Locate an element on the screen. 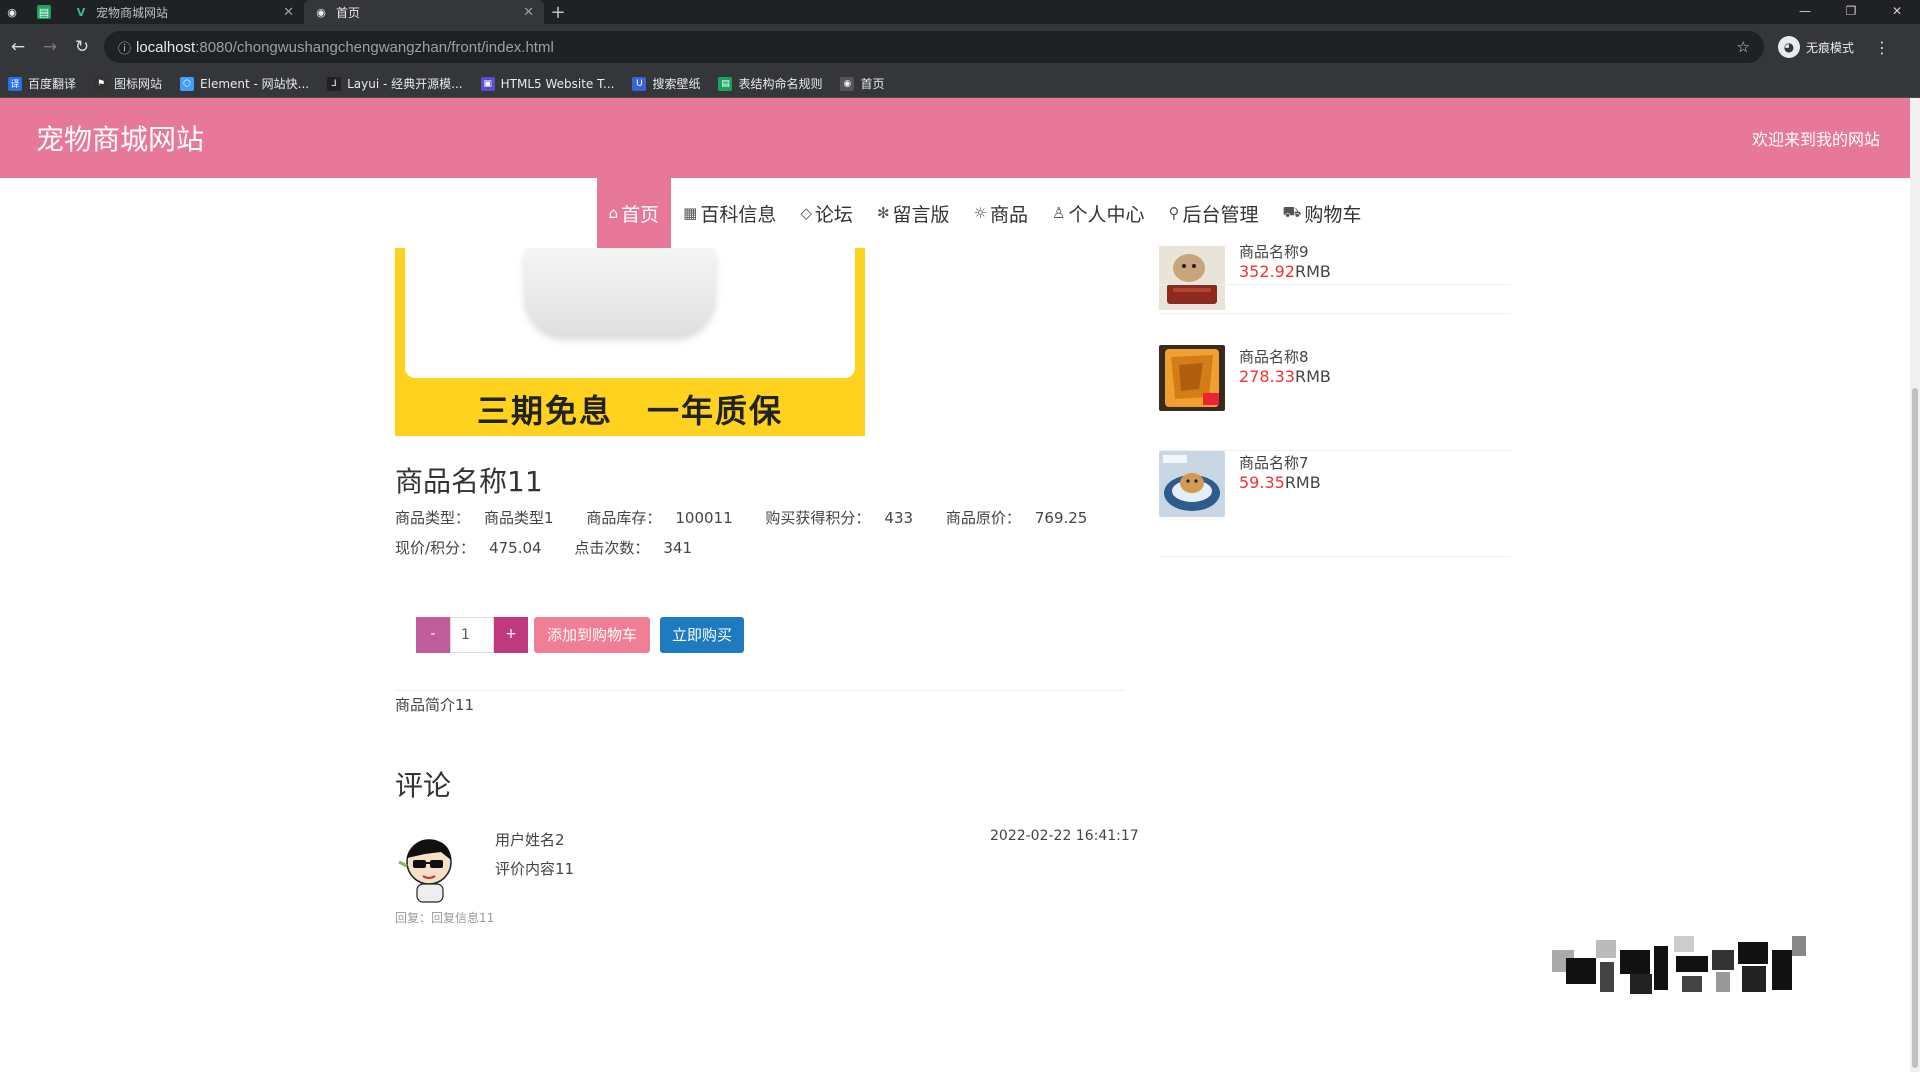  product-attributes-line2: 现价/积分： 475.04 点击次数： 341 is located at coordinates (557, 547).